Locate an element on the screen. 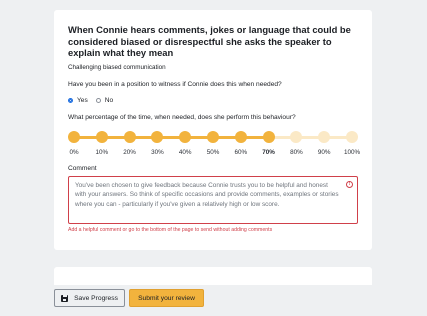  submit-review-button: Submit your review is located at coordinates (166, 298).